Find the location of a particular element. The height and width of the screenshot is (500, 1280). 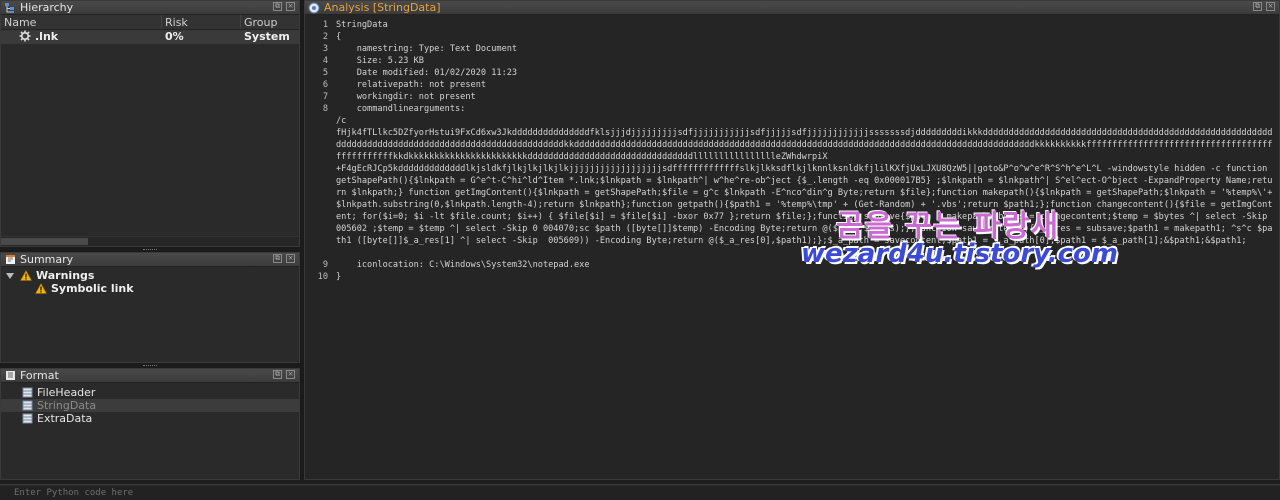

line-number: 7 is located at coordinates (325, 97).